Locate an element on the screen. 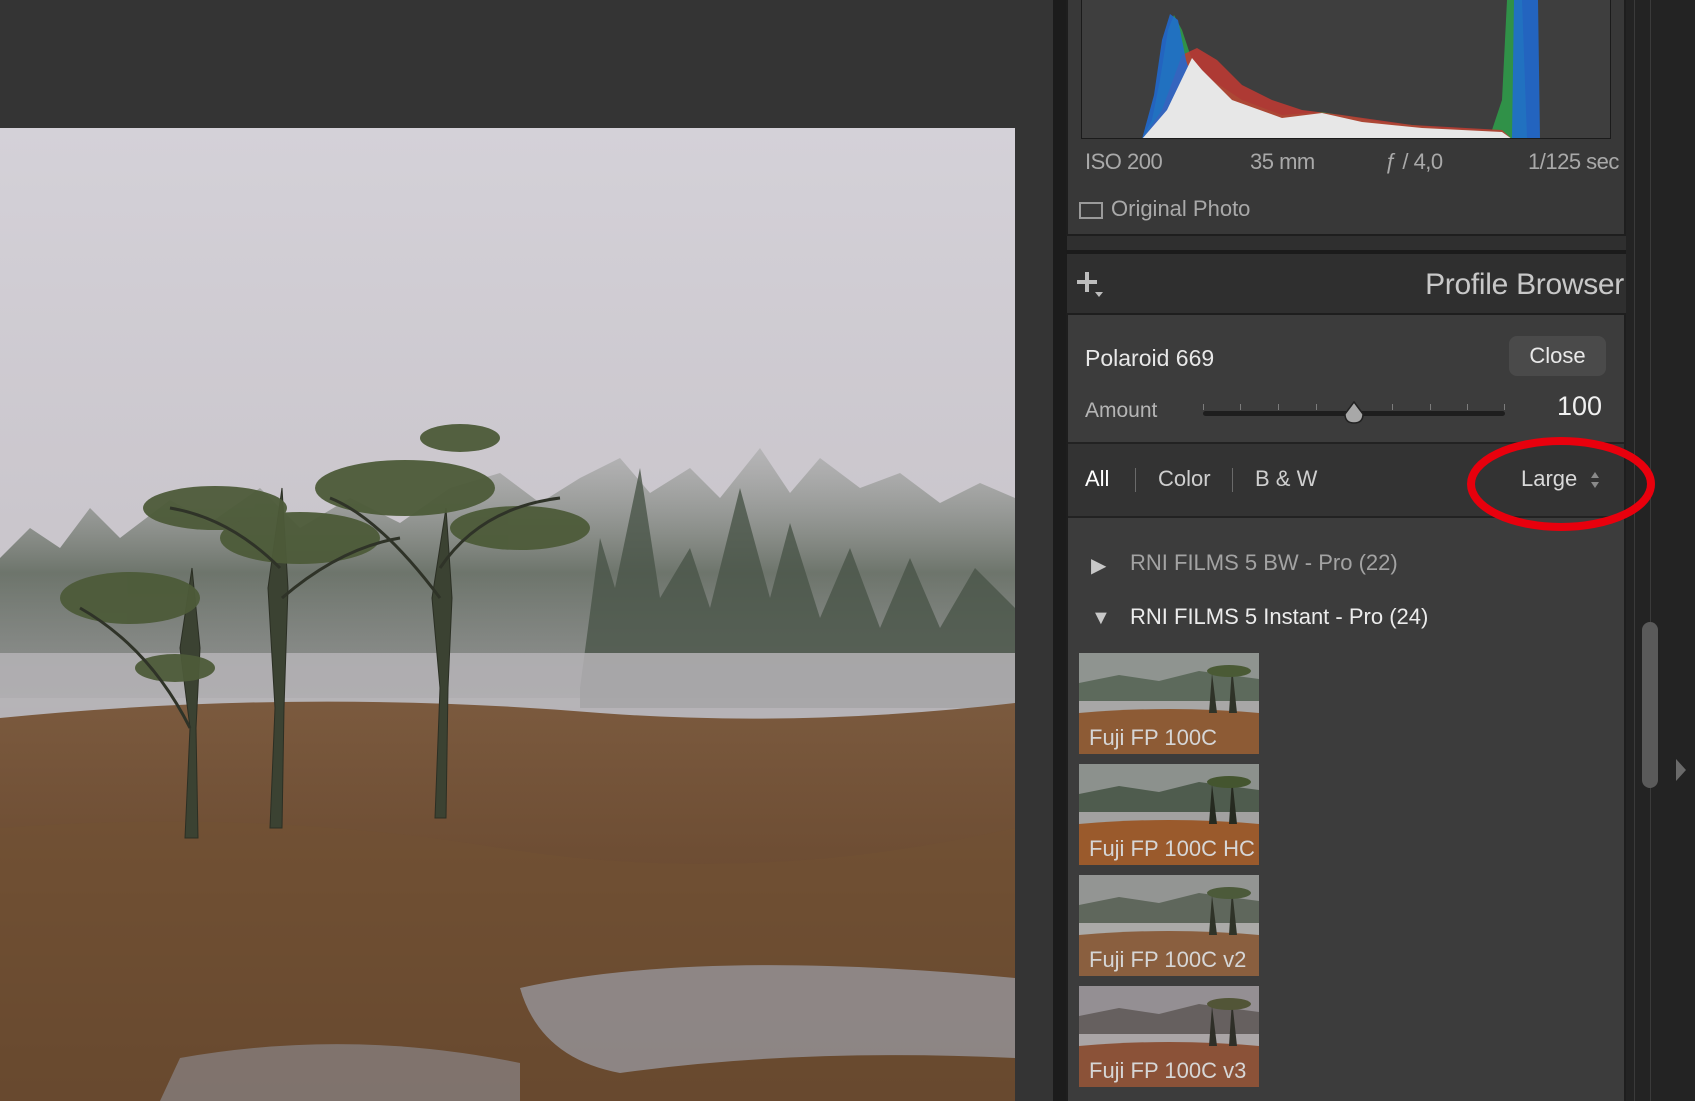 This screenshot has height=1101, width=1695. profile-thumbnail-label: Fuji FP 100C v3 is located at coordinates (1168, 1070).